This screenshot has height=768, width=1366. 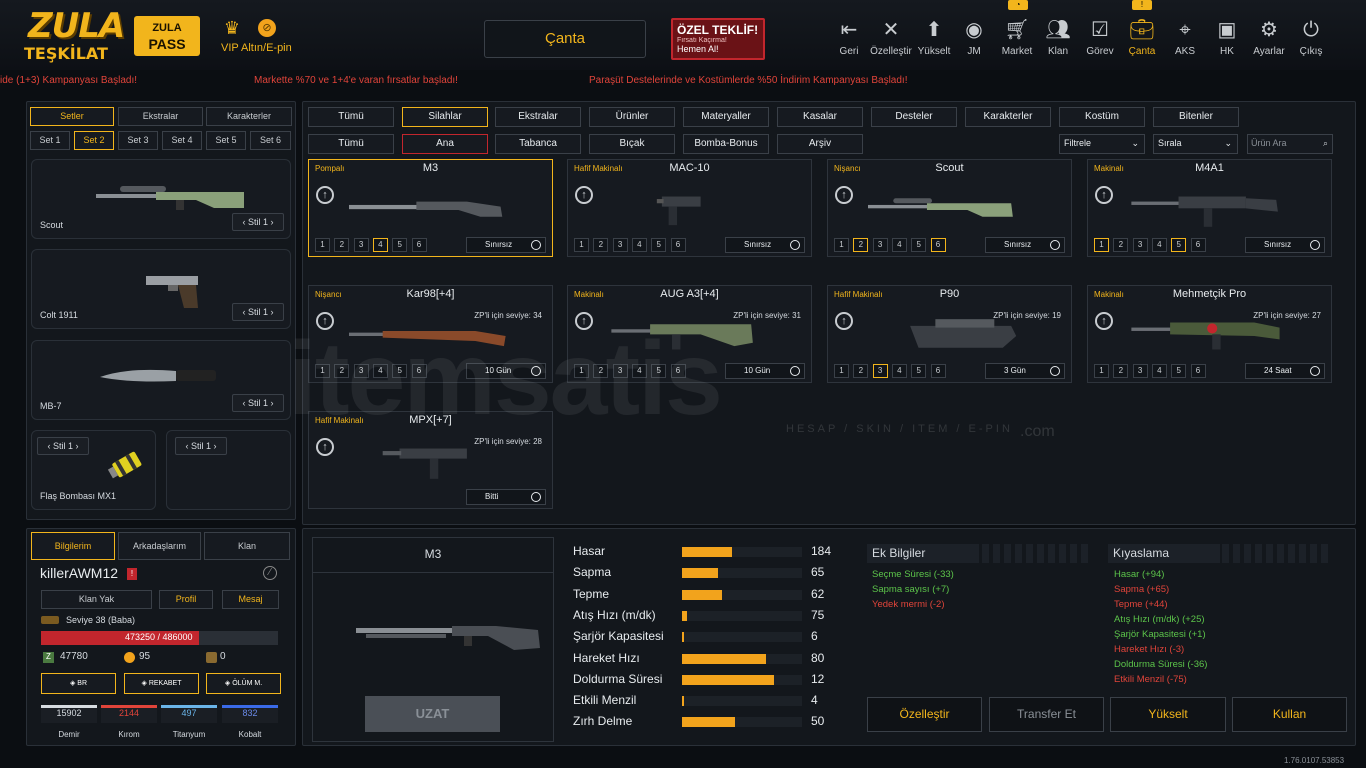 What do you see at coordinates (538, 117) in the screenshot?
I see `filter-tab-2: Ekstralar` at bounding box center [538, 117].